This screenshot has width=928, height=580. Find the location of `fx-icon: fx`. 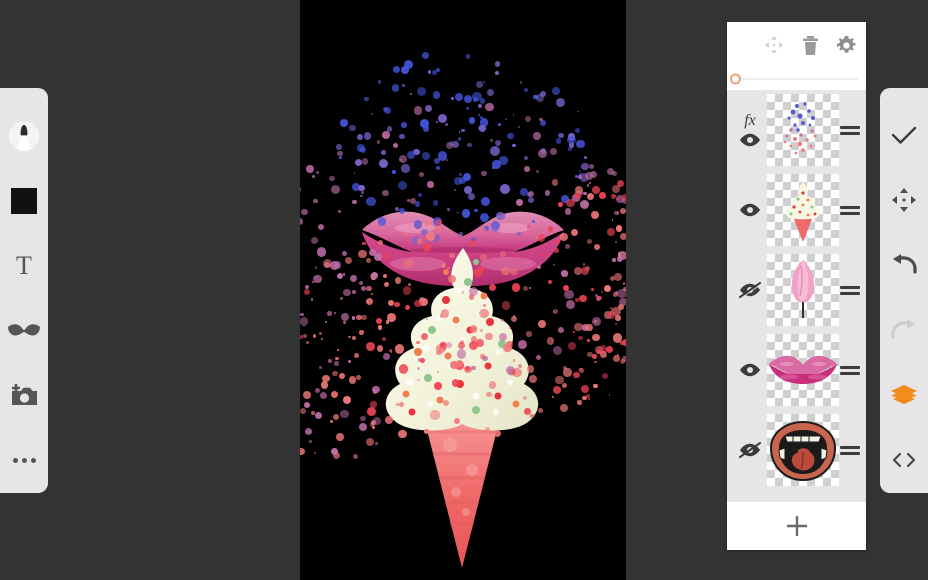

fx-icon: fx is located at coordinates (750, 121).